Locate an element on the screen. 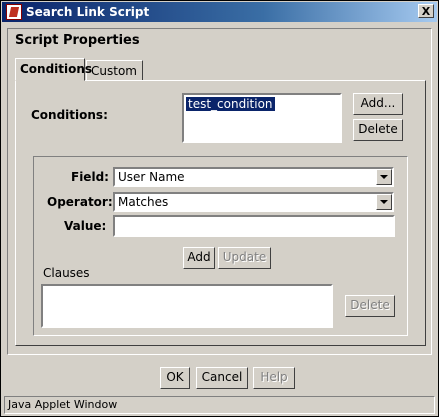 This screenshot has height=417, width=439. clauses-list is located at coordinates (187, 306).